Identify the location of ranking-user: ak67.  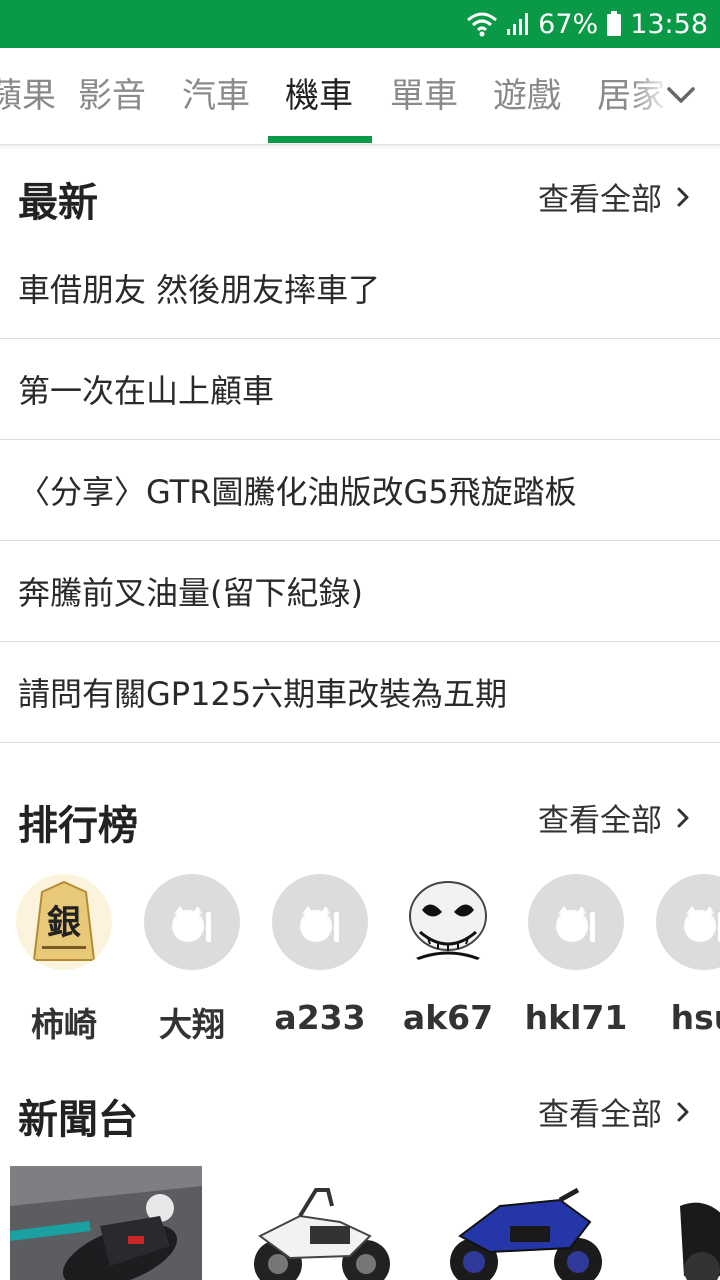
(448, 955).